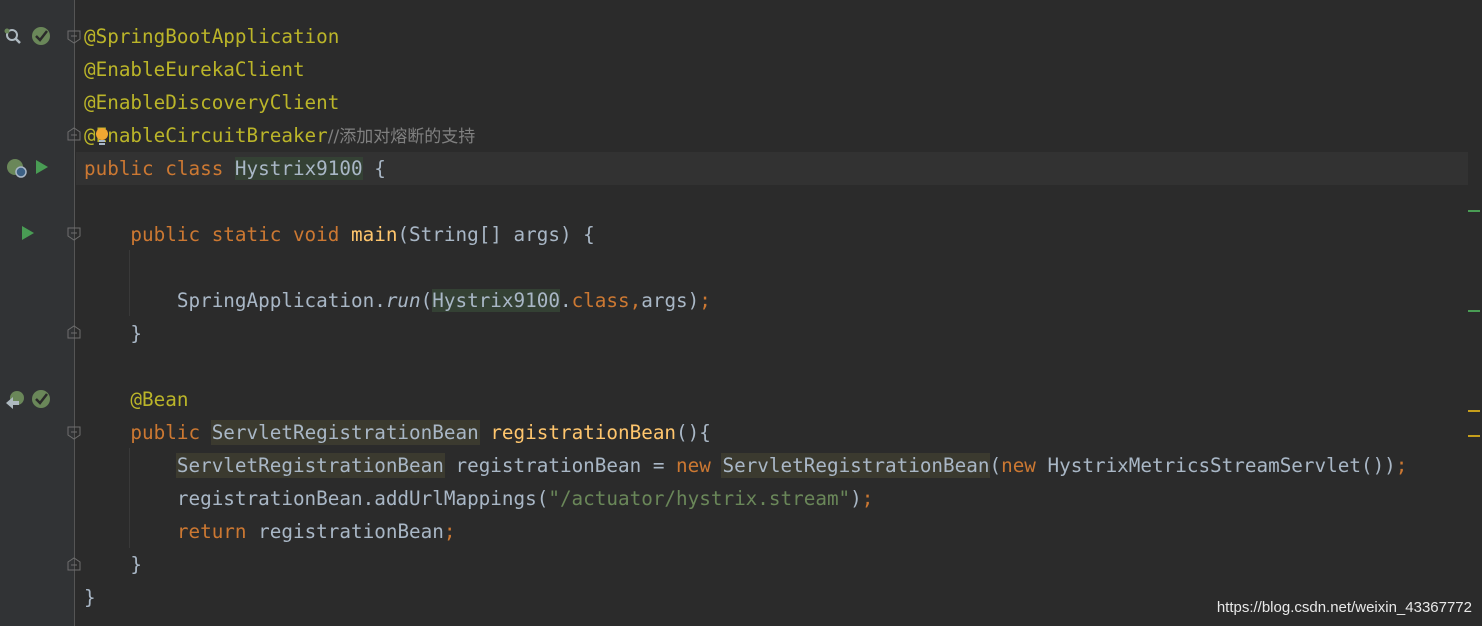  I want to click on error-stripe, so click(1475, 313).